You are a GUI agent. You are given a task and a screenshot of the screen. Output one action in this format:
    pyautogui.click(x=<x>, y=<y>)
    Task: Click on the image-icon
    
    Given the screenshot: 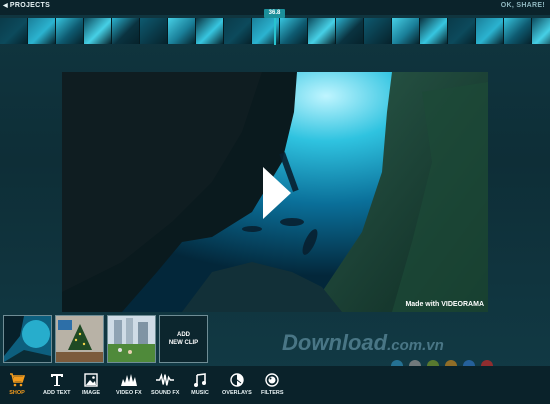 What is the action you would take?
    pyautogui.click(x=91, y=380)
    